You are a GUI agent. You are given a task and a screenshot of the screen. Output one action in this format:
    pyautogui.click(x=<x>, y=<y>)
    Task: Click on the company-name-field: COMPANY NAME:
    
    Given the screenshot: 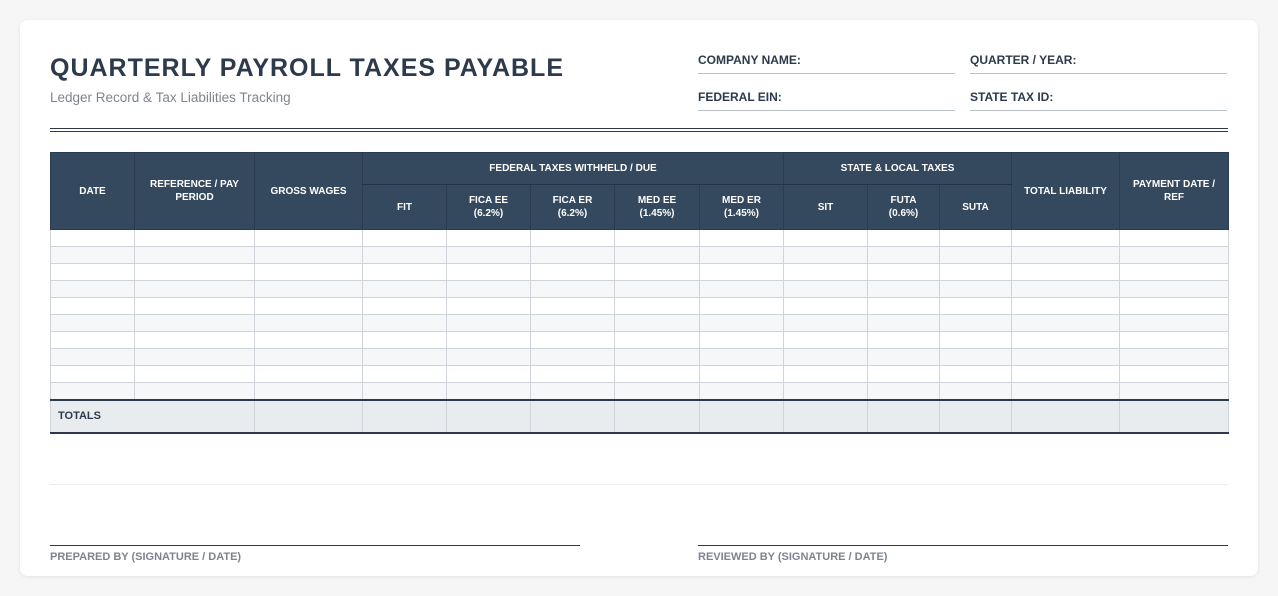 What is the action you would take?
    pyautogui.click(x=826, y=63)
    